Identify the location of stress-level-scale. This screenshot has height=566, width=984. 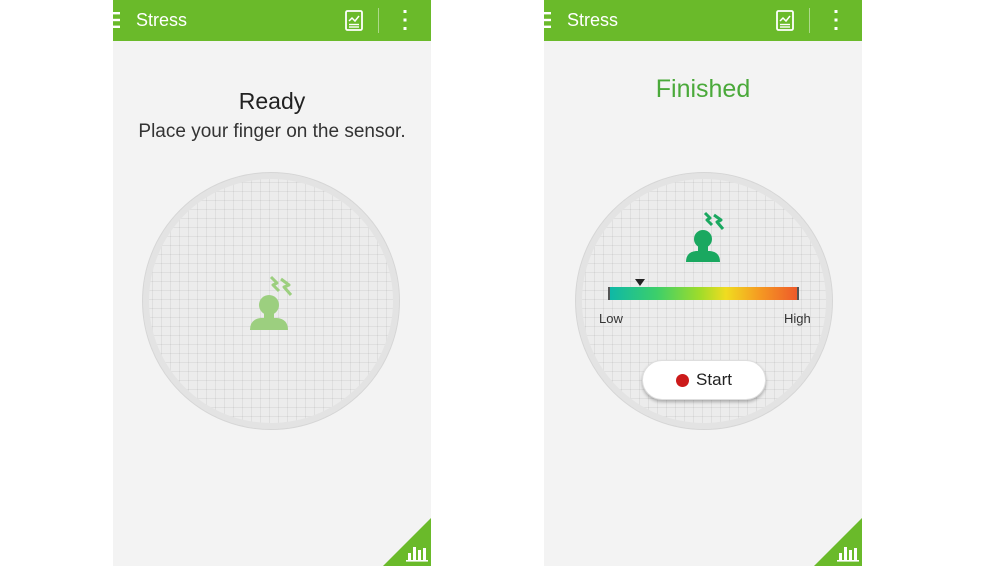
(703, 293).